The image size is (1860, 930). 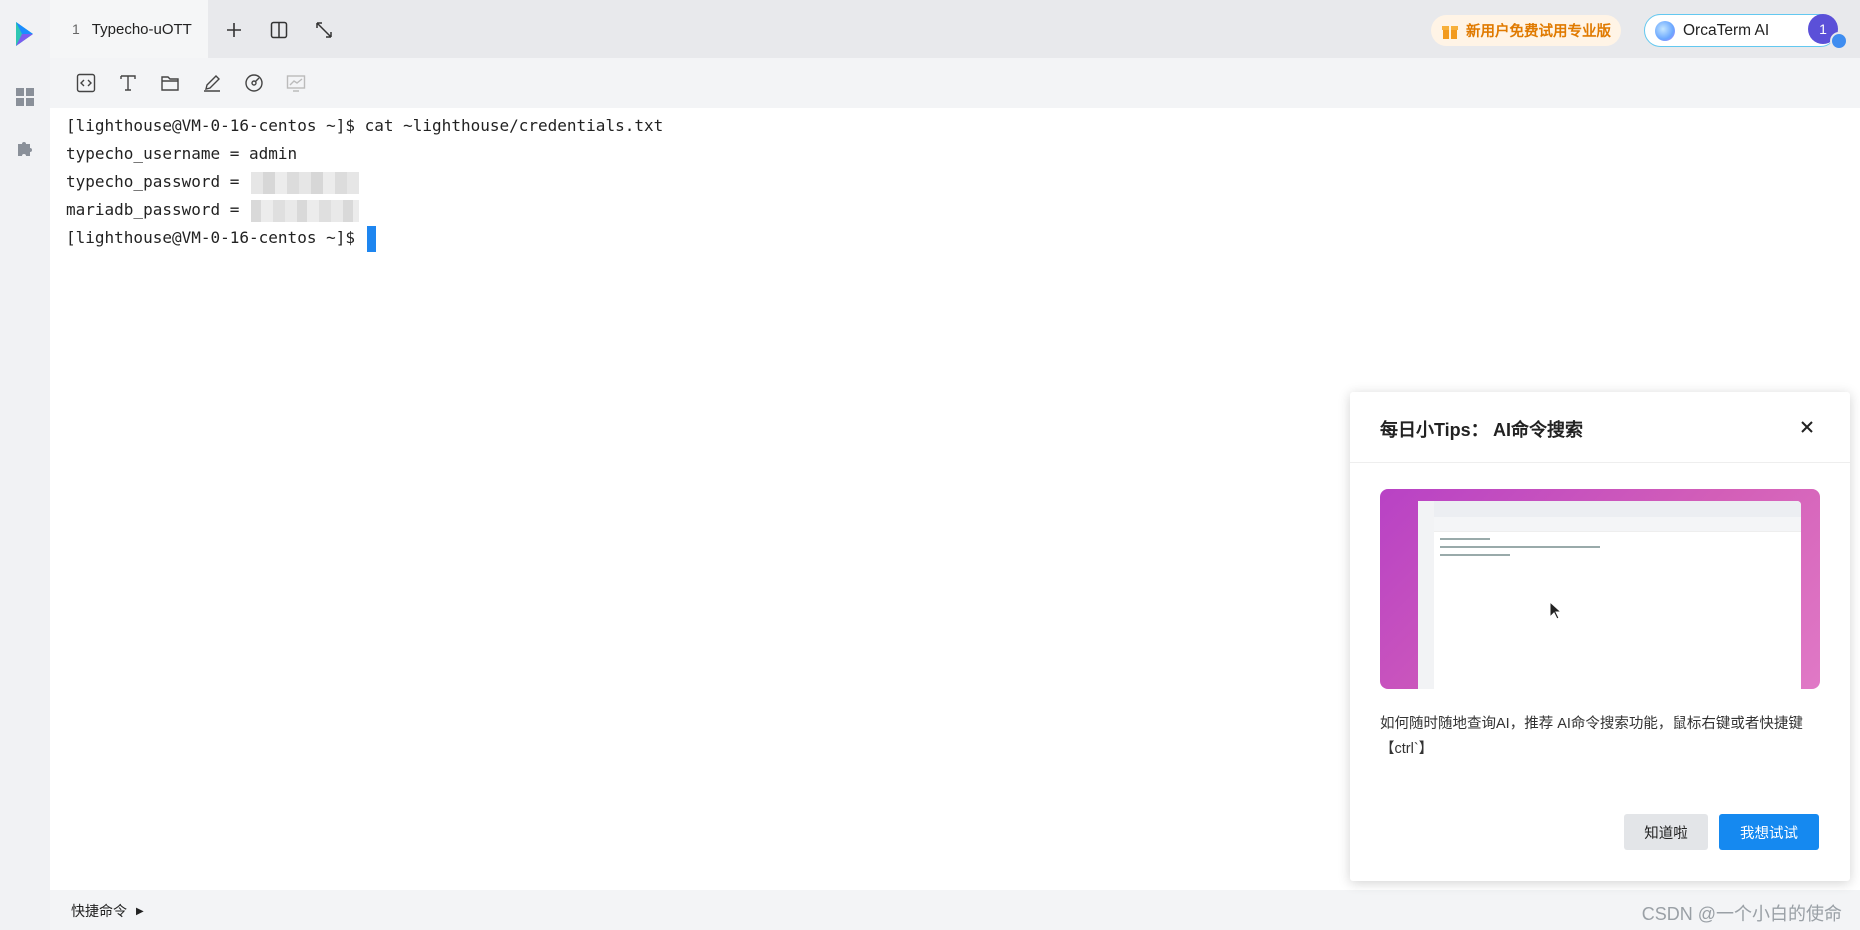 I want to click on app-logo-icon, so click(x=25, y=34).